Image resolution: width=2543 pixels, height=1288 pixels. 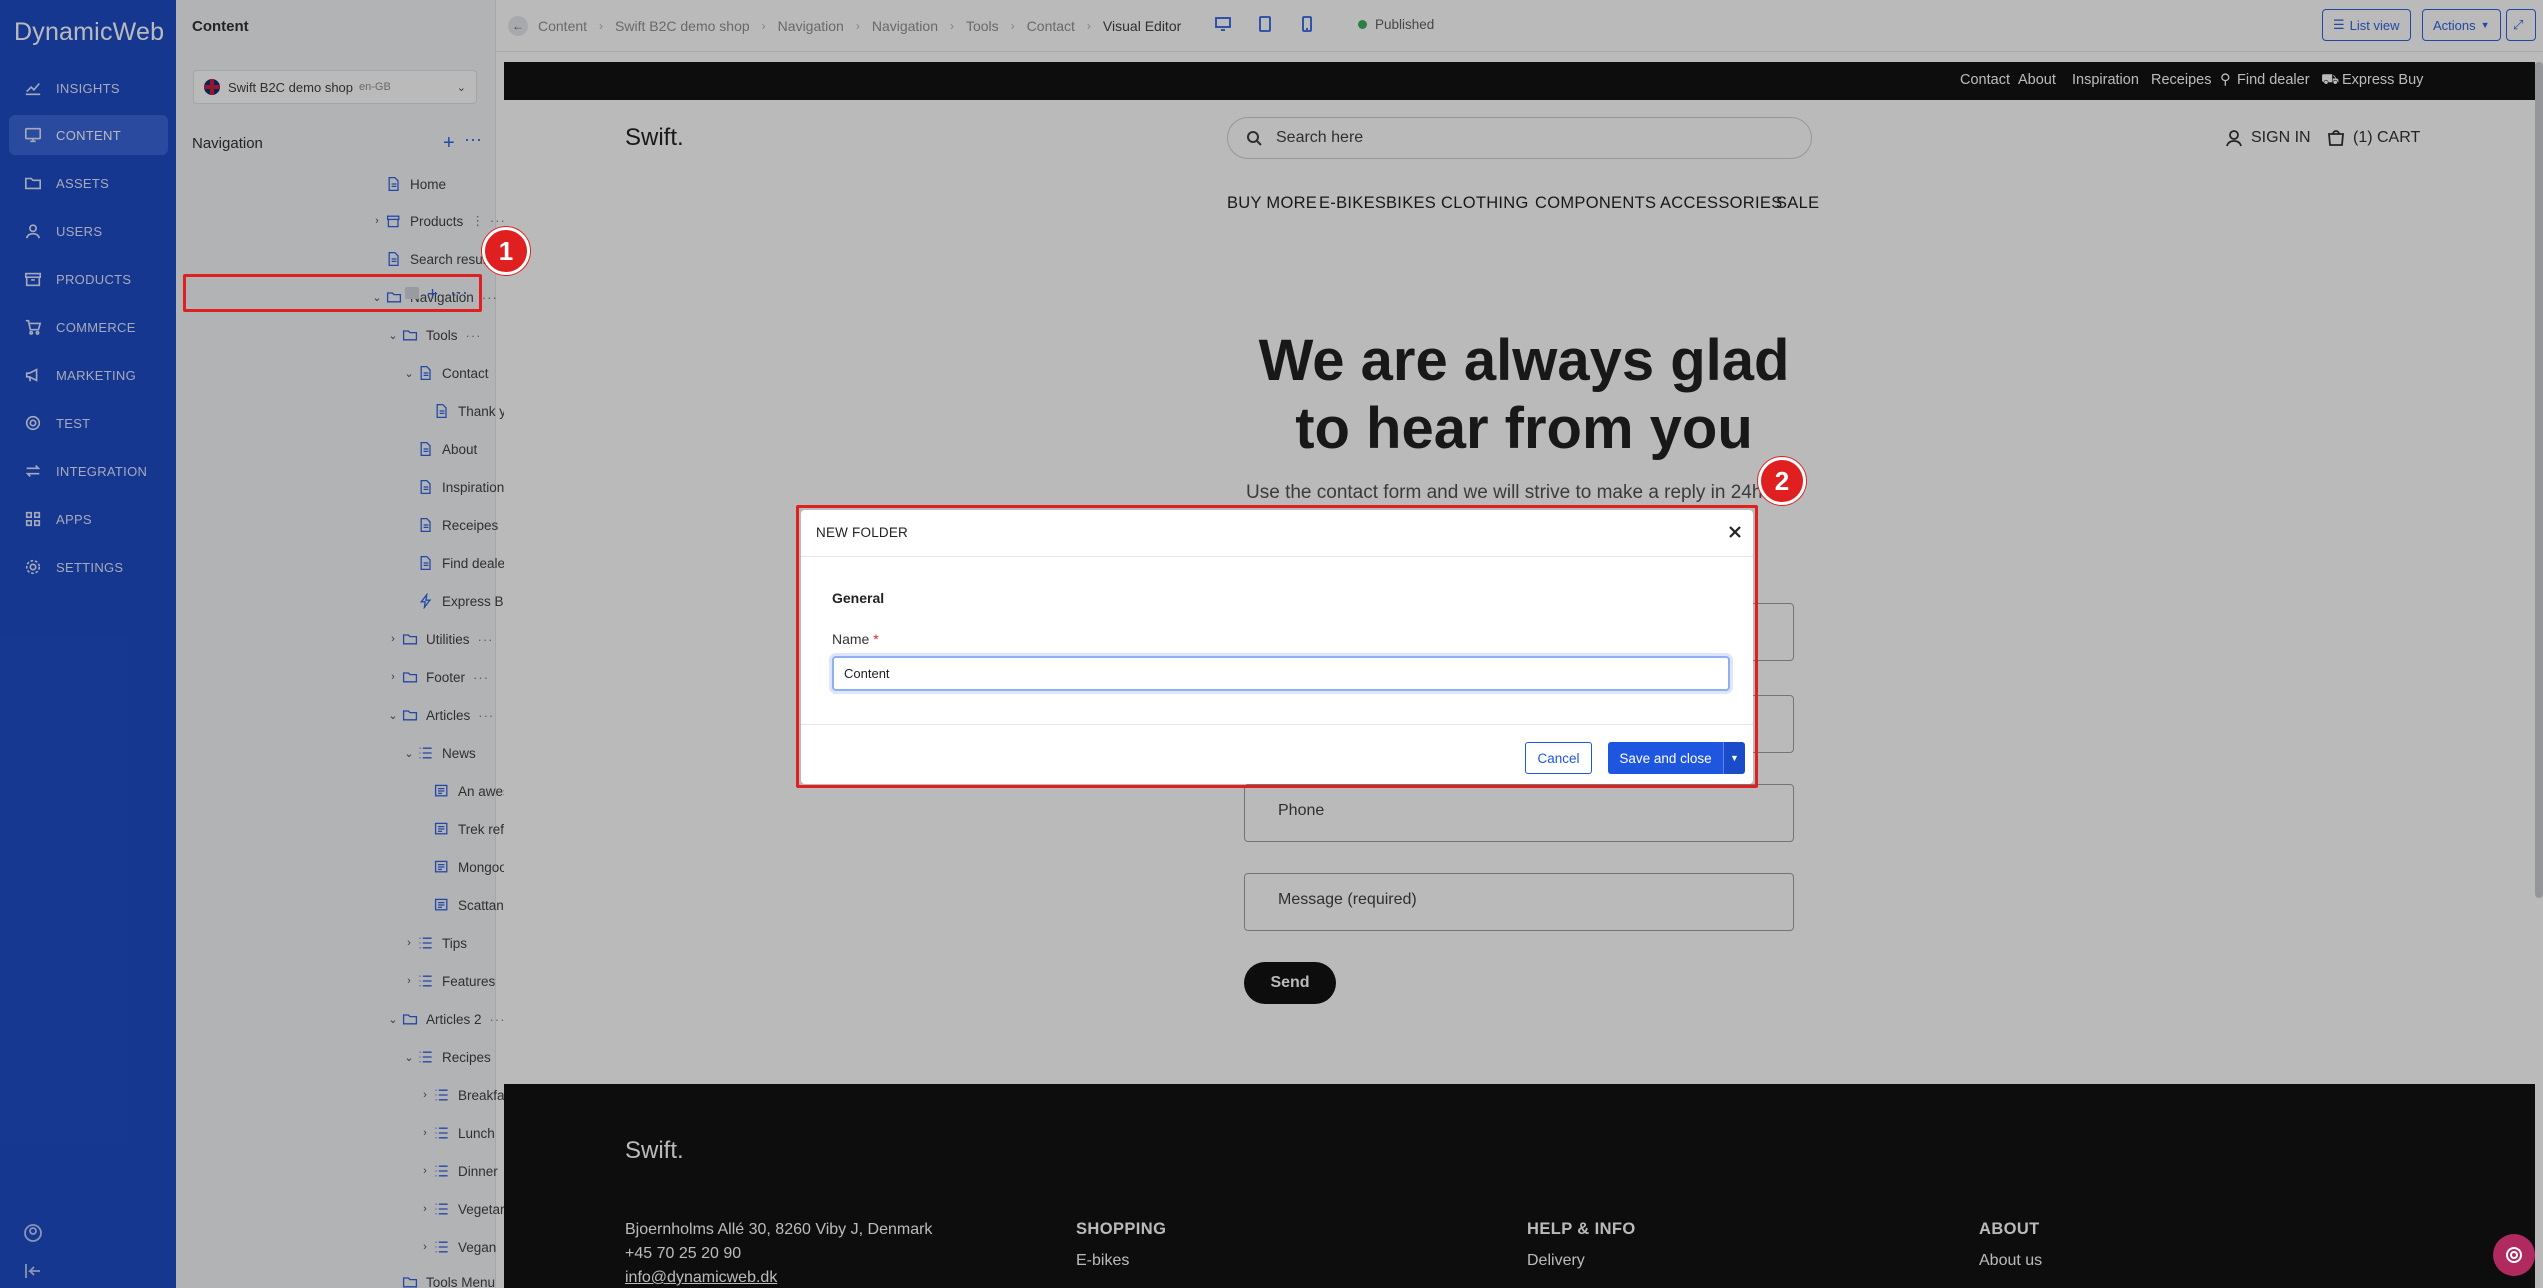 What do you see at coordinates (506, 251) in the screenshot?
I see `annotation-badge-1: 1` at bounding box center [506, 251].